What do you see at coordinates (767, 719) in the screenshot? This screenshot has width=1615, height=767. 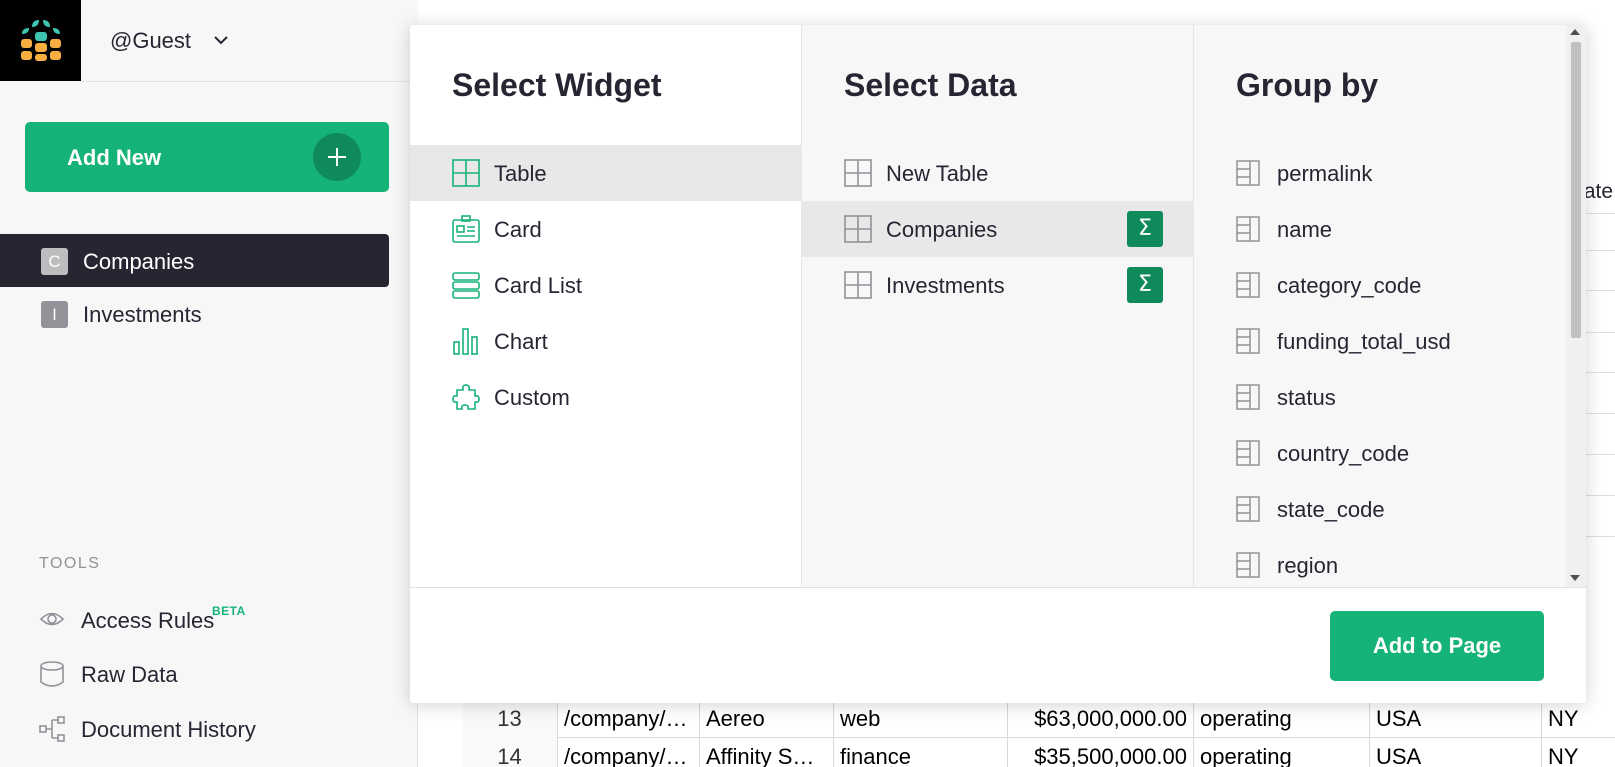 I see `table-cell: Aereo` at bounding box center [767, 719].